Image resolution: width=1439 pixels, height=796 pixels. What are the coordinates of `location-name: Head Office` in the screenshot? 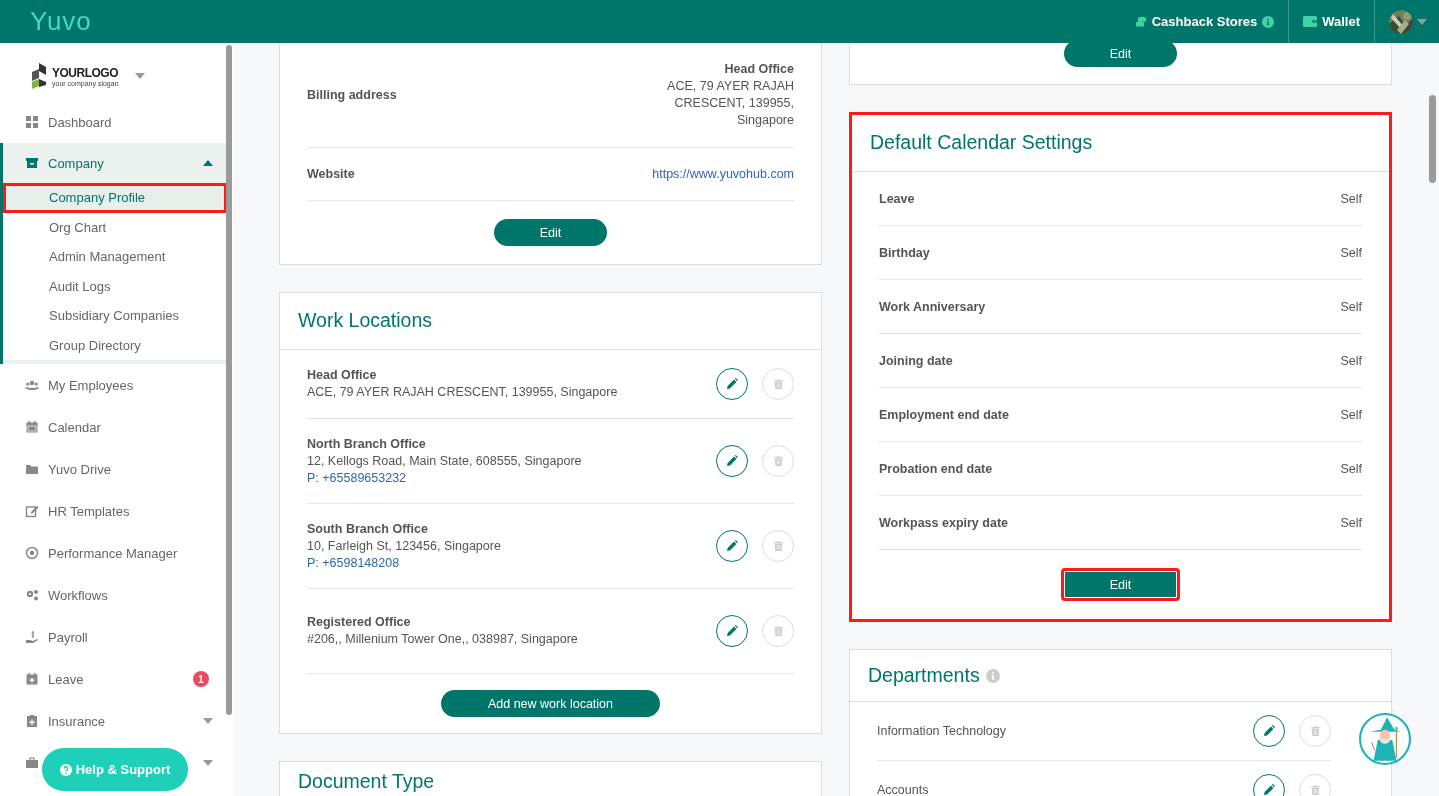 It's located at (342, 375).